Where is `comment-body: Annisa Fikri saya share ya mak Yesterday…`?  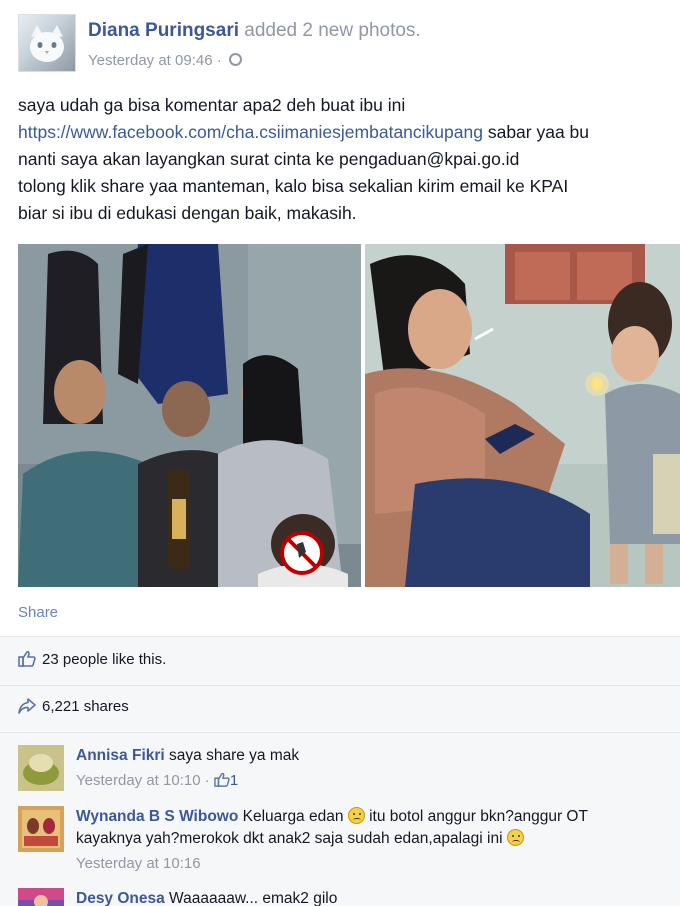
comment-body: Annisa Fikri saya share ya mak Yesterday… is located at coordinates (378, 768).